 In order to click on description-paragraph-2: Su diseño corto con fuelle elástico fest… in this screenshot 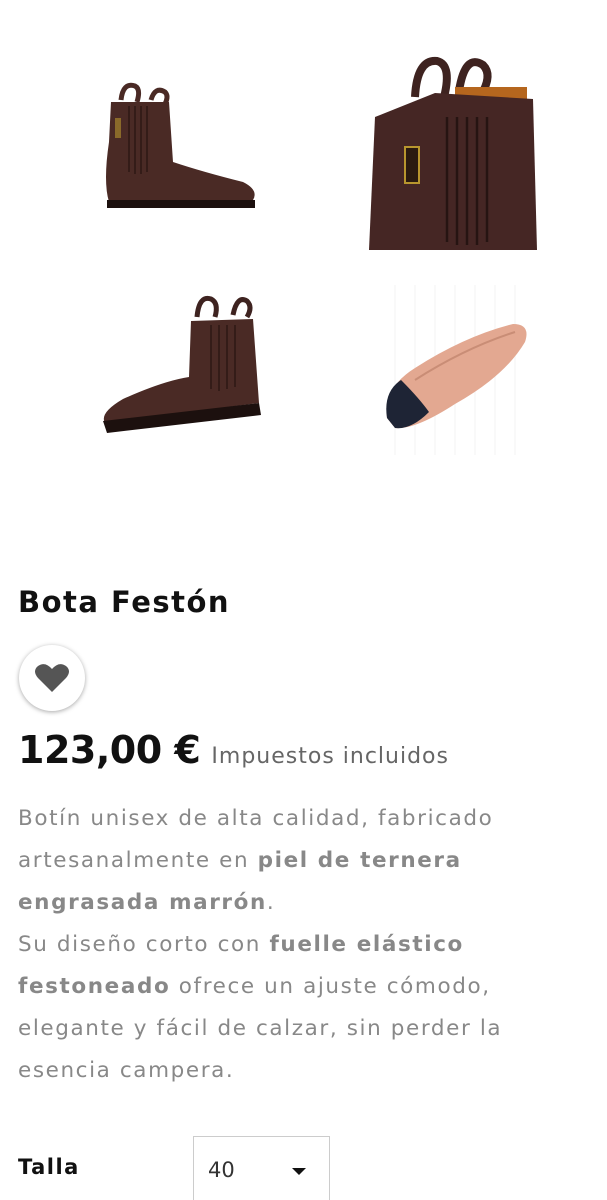, I will do `click(305, 1008)`.